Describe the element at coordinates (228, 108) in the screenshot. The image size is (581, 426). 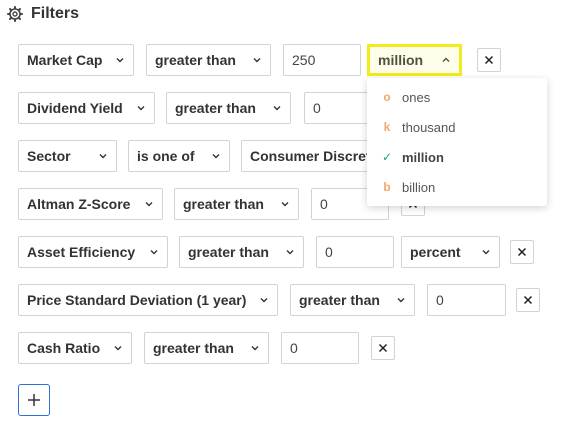
I see `operator-select-dividend-yield: greater than` at that location.